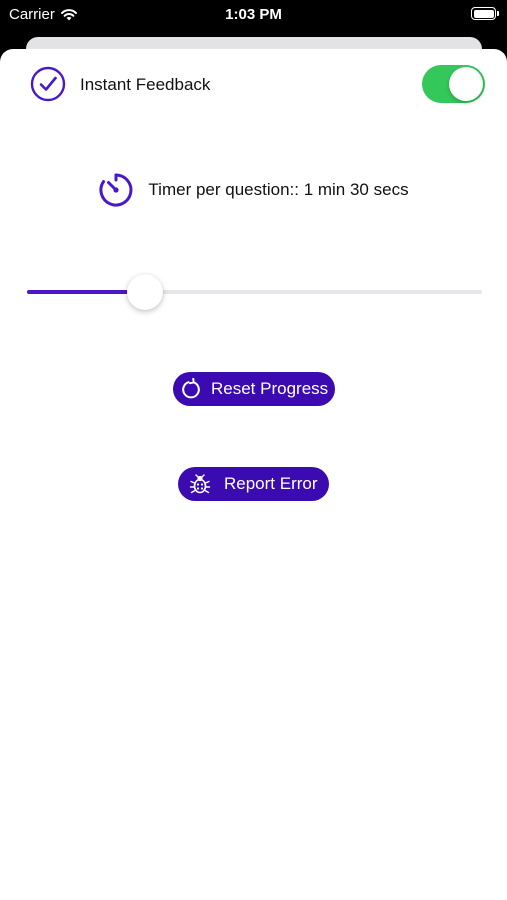 The height and width of the screenshot is (900, 507). I want to click on report-error-button: Report Error, so click(253, 484).